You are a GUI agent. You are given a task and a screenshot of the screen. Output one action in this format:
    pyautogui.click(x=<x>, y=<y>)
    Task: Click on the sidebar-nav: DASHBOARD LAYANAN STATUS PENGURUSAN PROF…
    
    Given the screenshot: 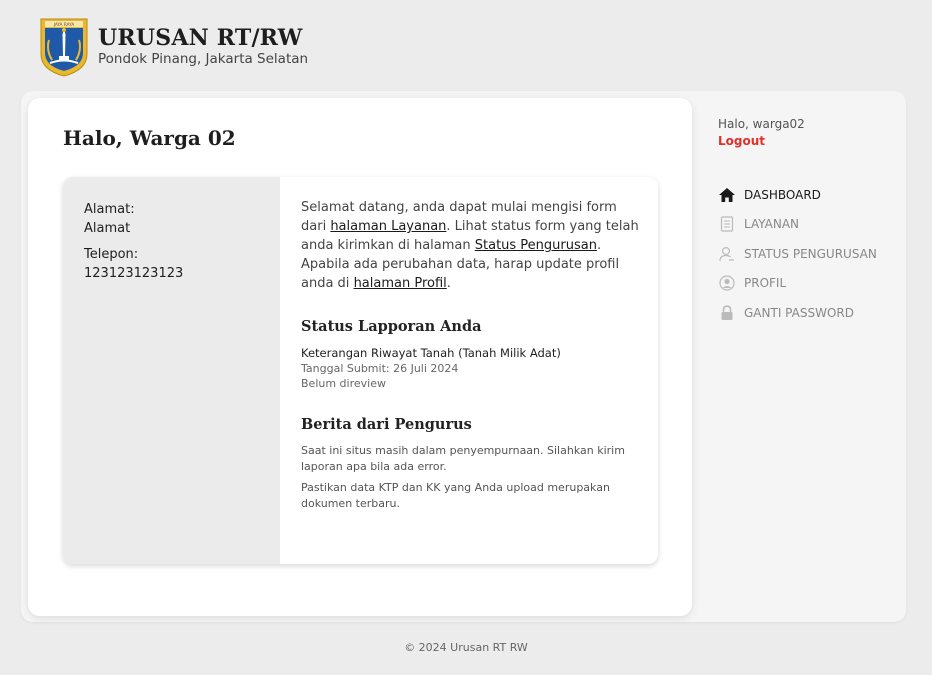 What is the action you would take?
    pyautogui.click(x=808, y=254)
    